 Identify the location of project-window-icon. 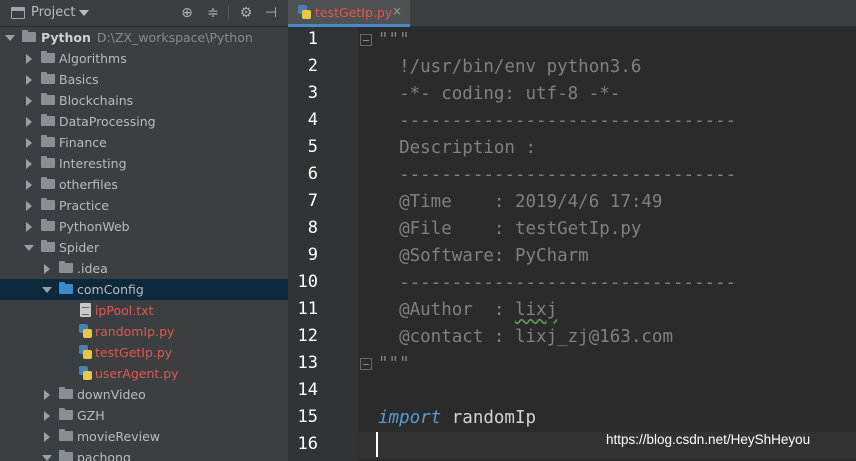
(18, 13).